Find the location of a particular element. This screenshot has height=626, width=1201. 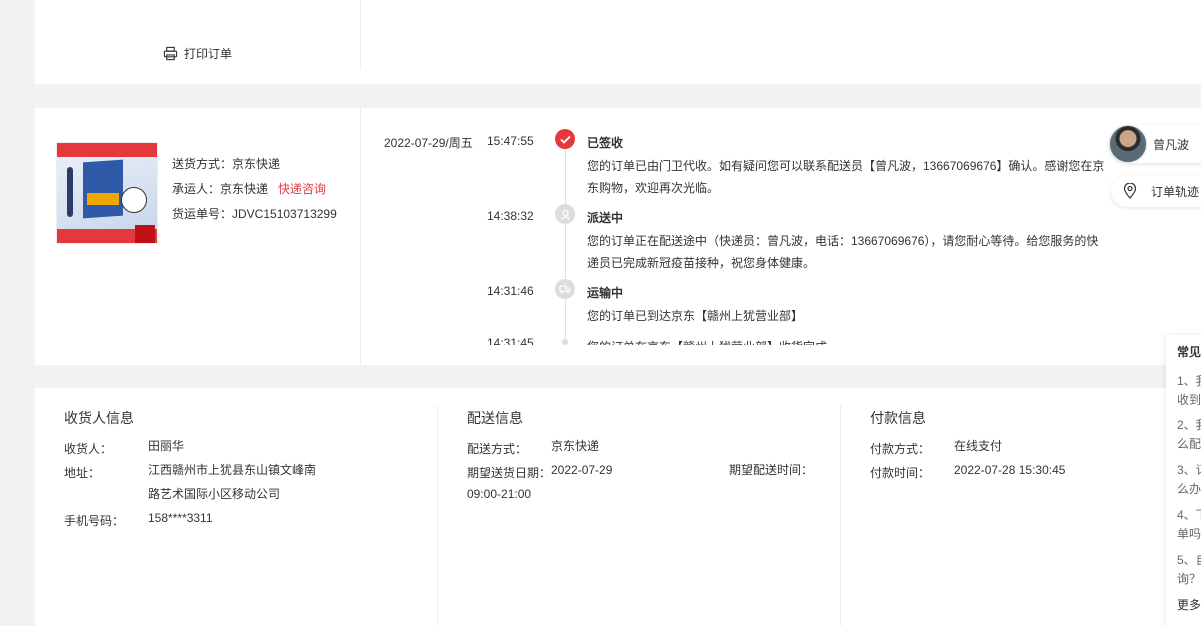

shipping-method-label: 送货方式： is located at coordinates (202, 164).